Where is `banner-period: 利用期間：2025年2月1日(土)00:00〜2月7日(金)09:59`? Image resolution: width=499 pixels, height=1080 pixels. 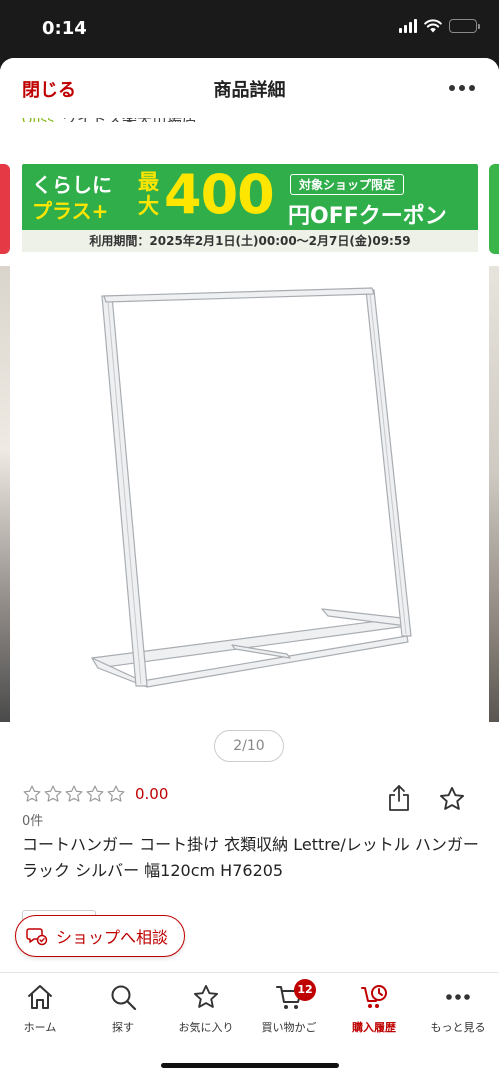 banner-period: 利用期間：2025年2月1日(土)00:00〜2月7日(金)09:59 is located at coordinates (250, 241).